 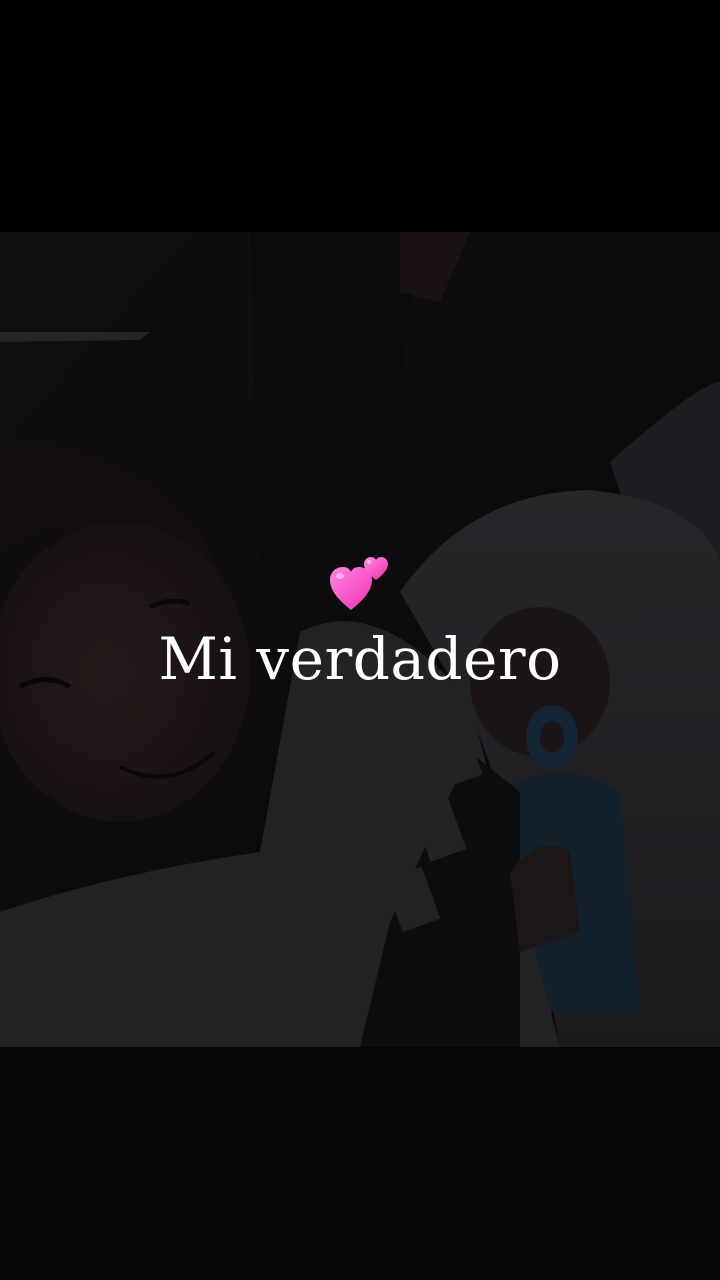 I want to click on two-hearts-icon, so click(x=361, y=584).